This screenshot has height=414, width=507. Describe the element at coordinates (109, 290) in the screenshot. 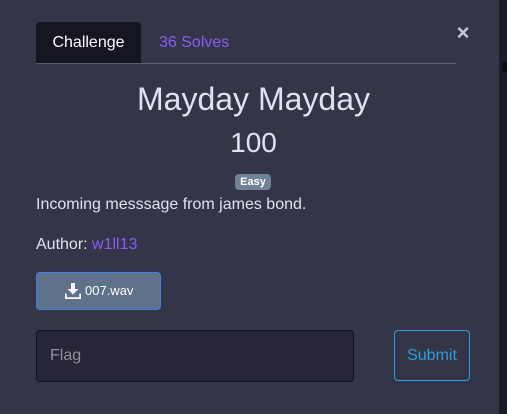

I see `file-name: 007.wav` at that location.